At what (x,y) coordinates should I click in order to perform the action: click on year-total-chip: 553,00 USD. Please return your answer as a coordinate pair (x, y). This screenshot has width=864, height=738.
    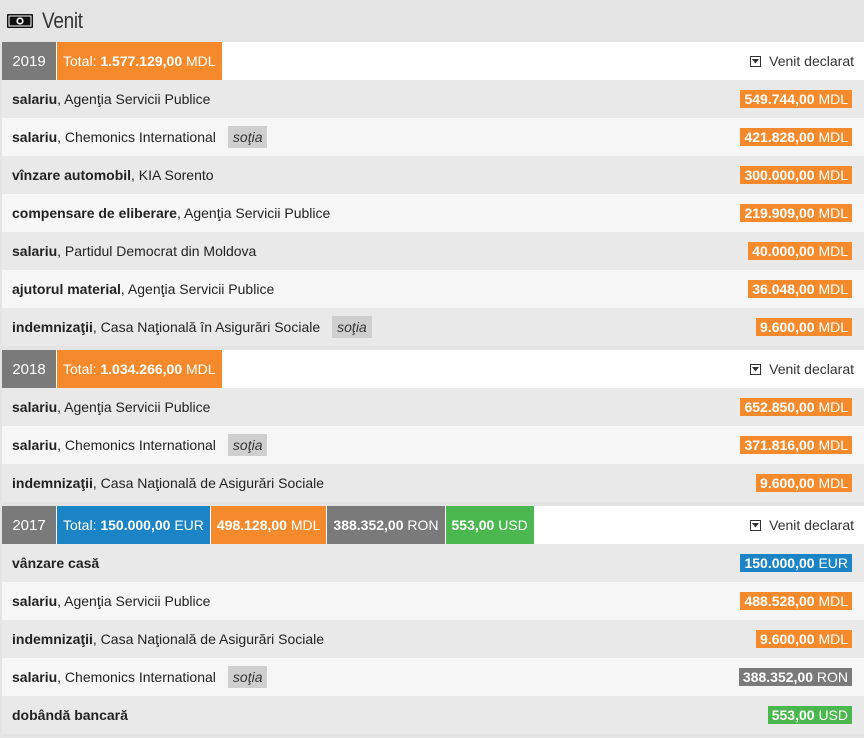
    Looking at the image, I should click on (489, 525).